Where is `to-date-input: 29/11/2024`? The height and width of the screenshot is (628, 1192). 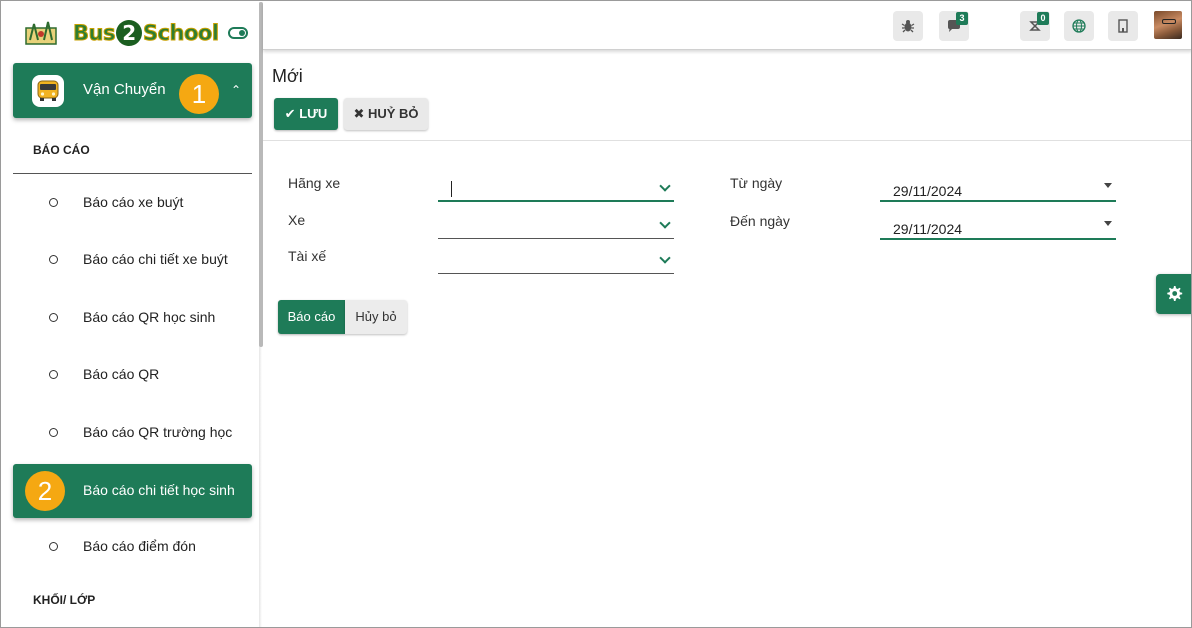
to-date-input: 29/11/2024 is located at coordinates (998, 227).